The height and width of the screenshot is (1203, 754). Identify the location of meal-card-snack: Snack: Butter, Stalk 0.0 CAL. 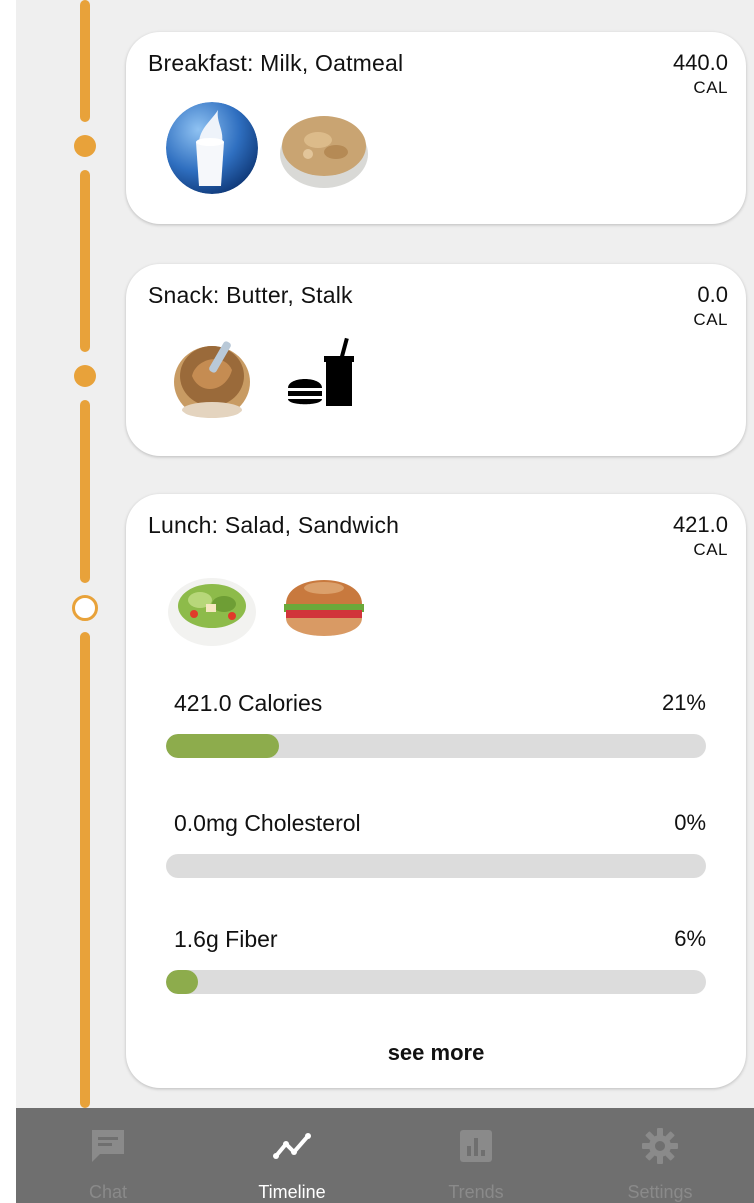
(436, 360).